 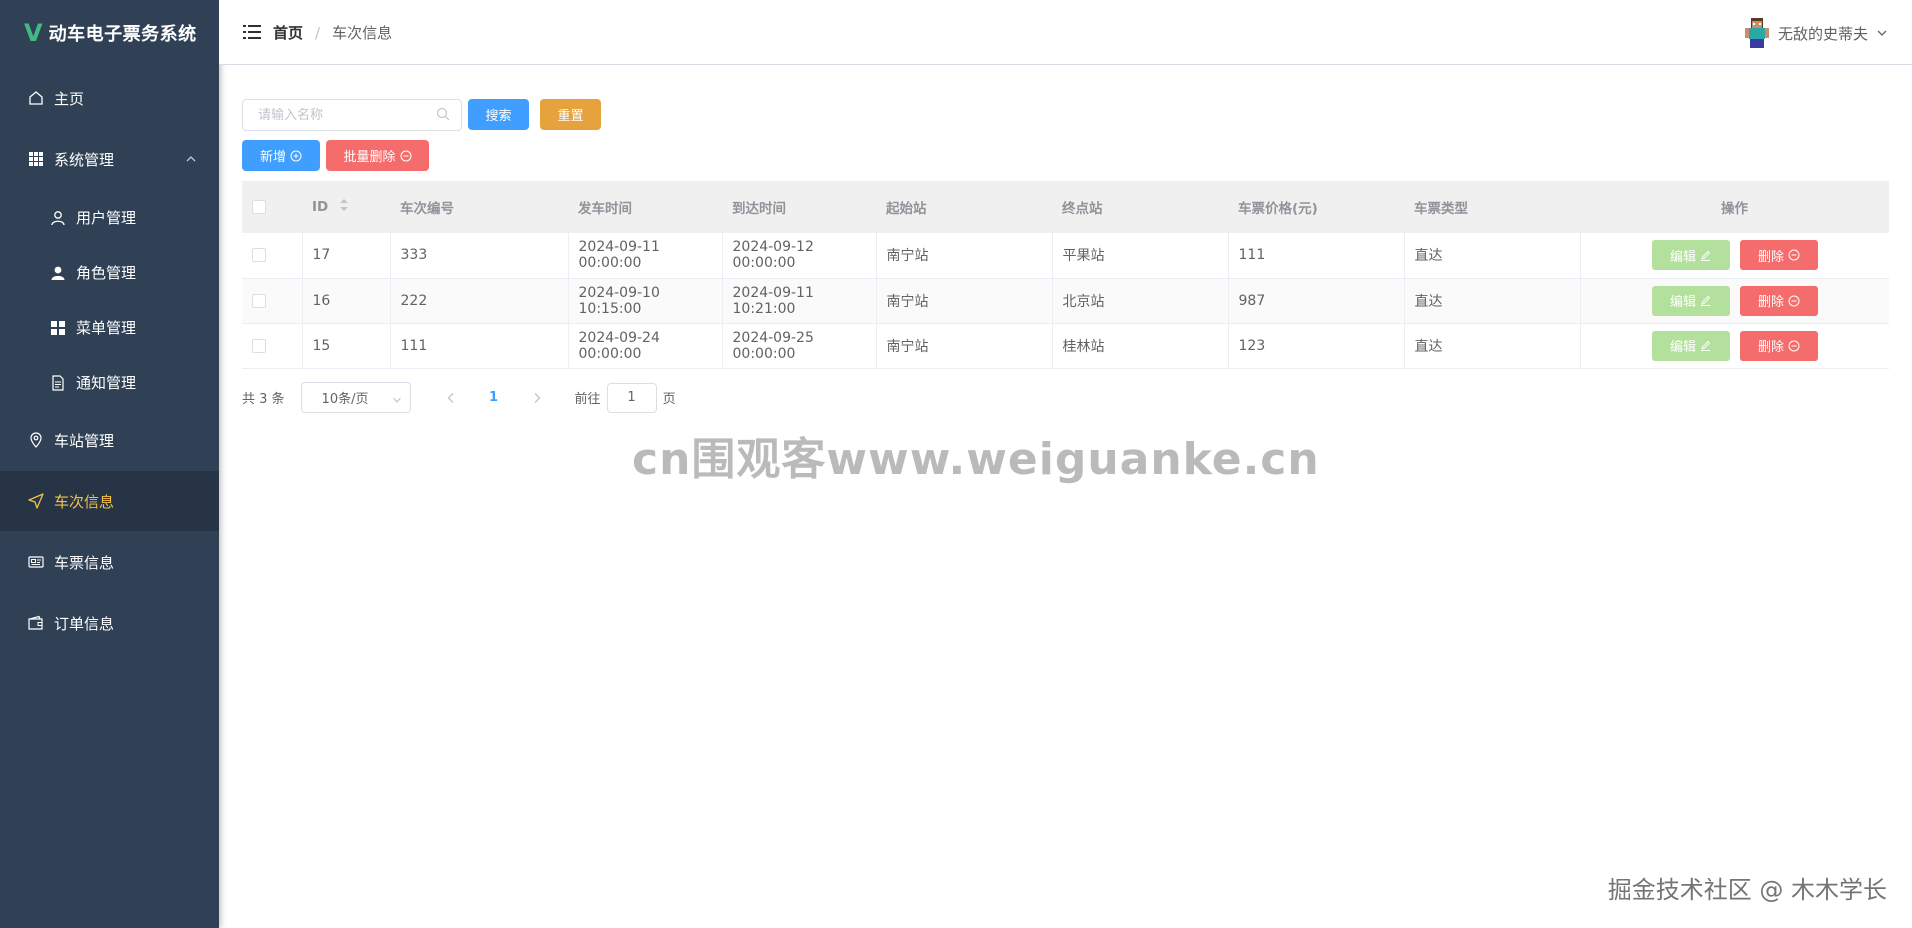 I want to click on cell-code: 222, so click(x=479, y=301).